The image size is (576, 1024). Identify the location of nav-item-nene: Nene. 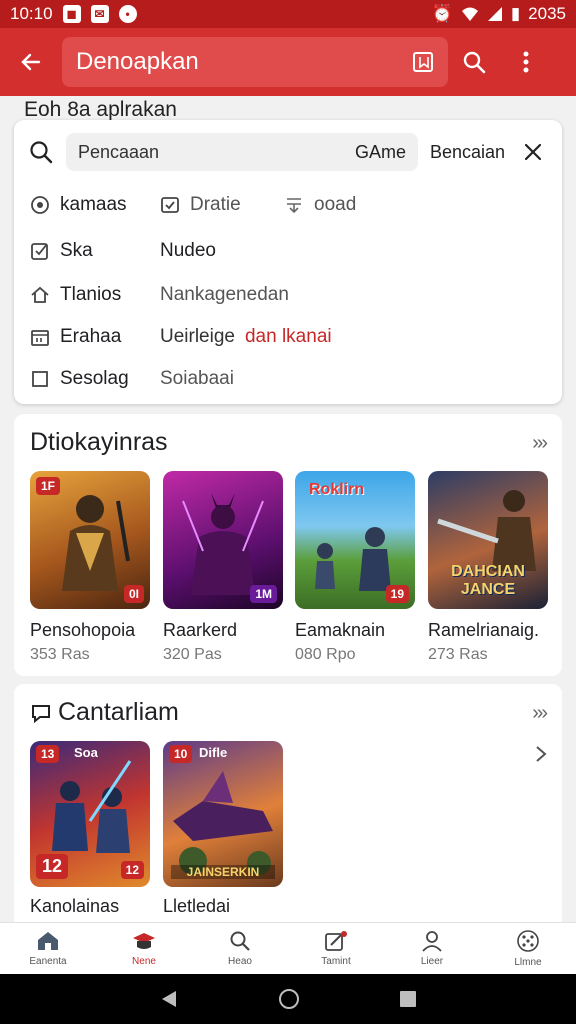
(144, 948).